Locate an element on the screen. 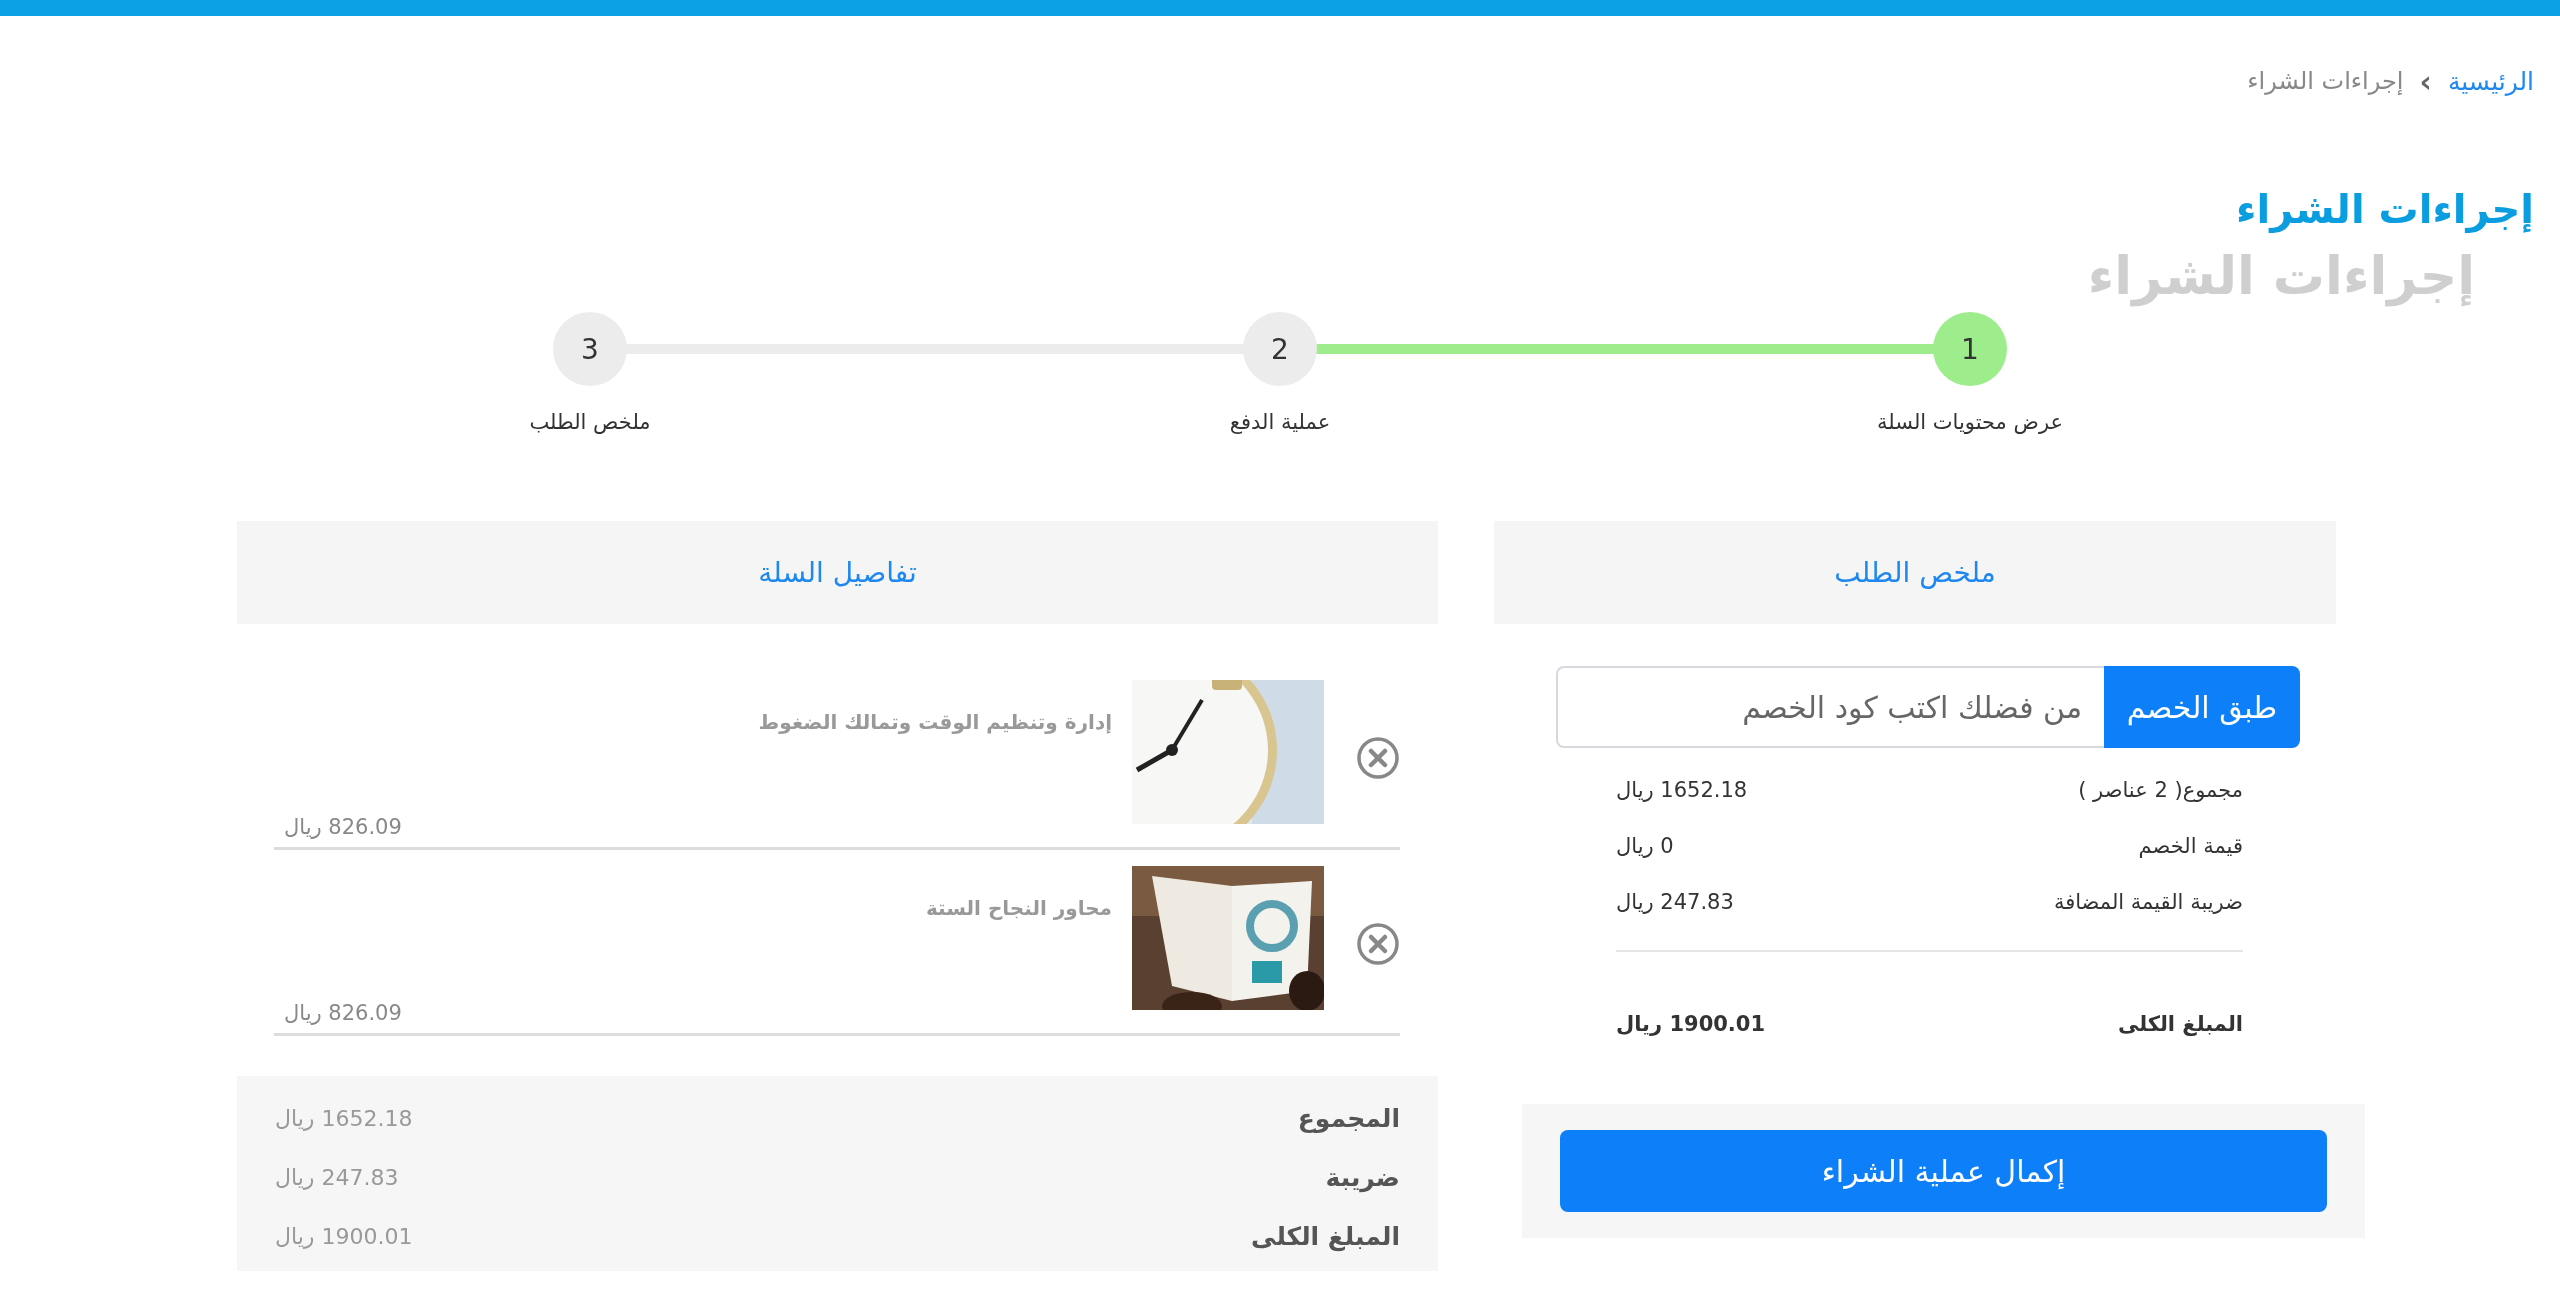 This screenshot has height=1292, width=2560. summary-label: مجموع( 2 عناصر ) is located at coordinates (2160, 790).